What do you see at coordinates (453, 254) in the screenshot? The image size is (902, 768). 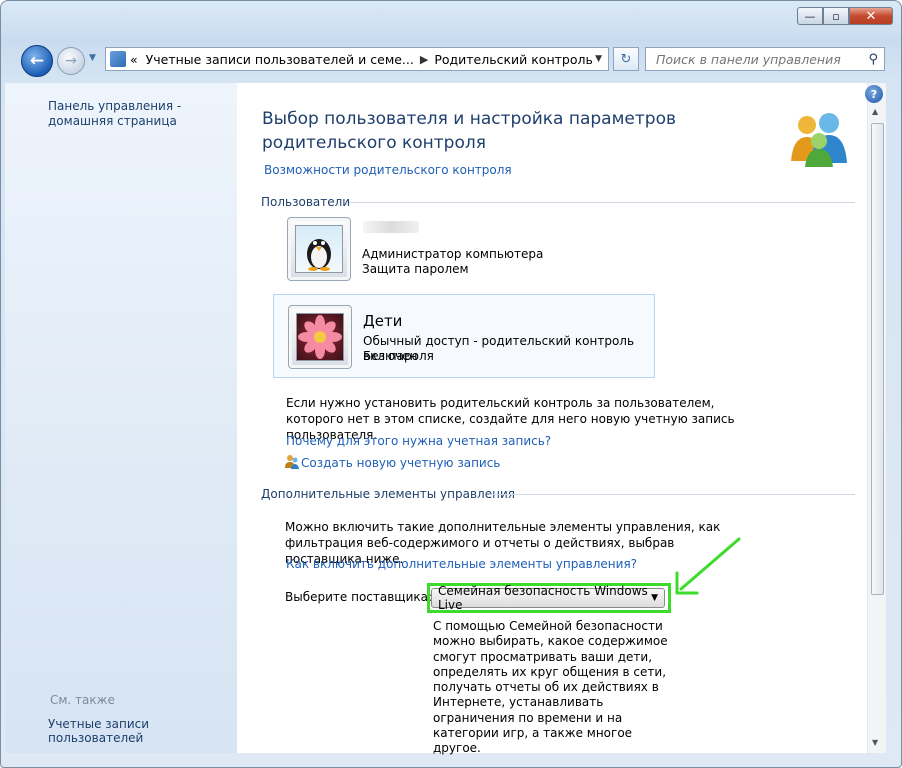 I see `user-role: Администратор компьютера` at bounding box center [453, 254].